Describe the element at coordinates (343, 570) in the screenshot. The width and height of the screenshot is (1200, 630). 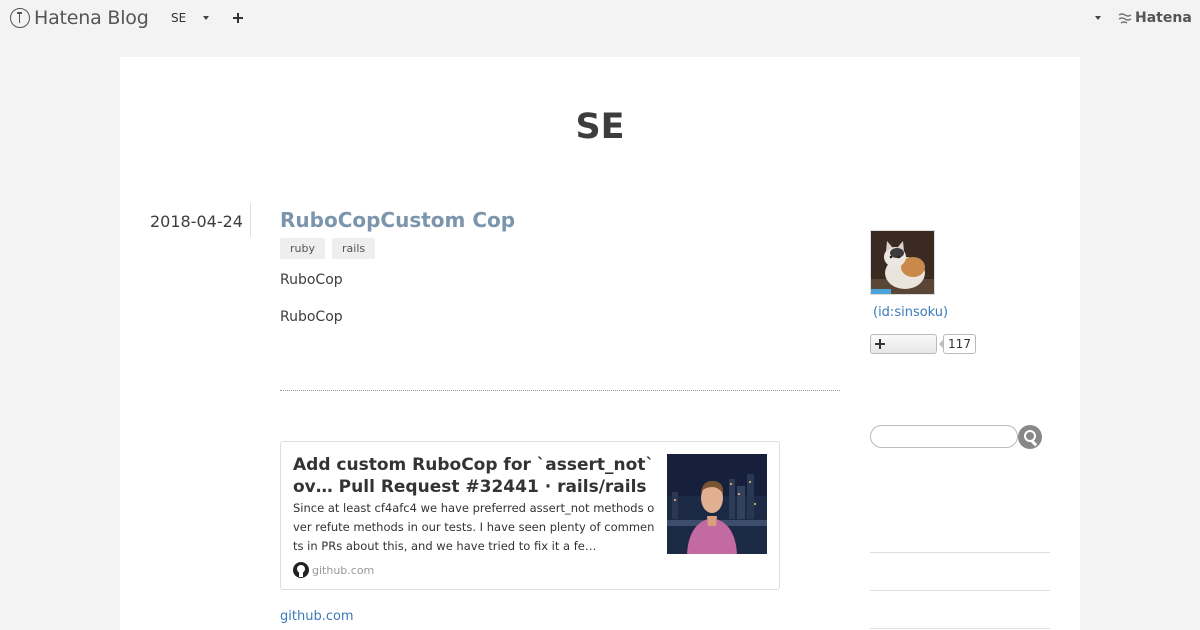
I see `link-card-domain: github.com` at that location.